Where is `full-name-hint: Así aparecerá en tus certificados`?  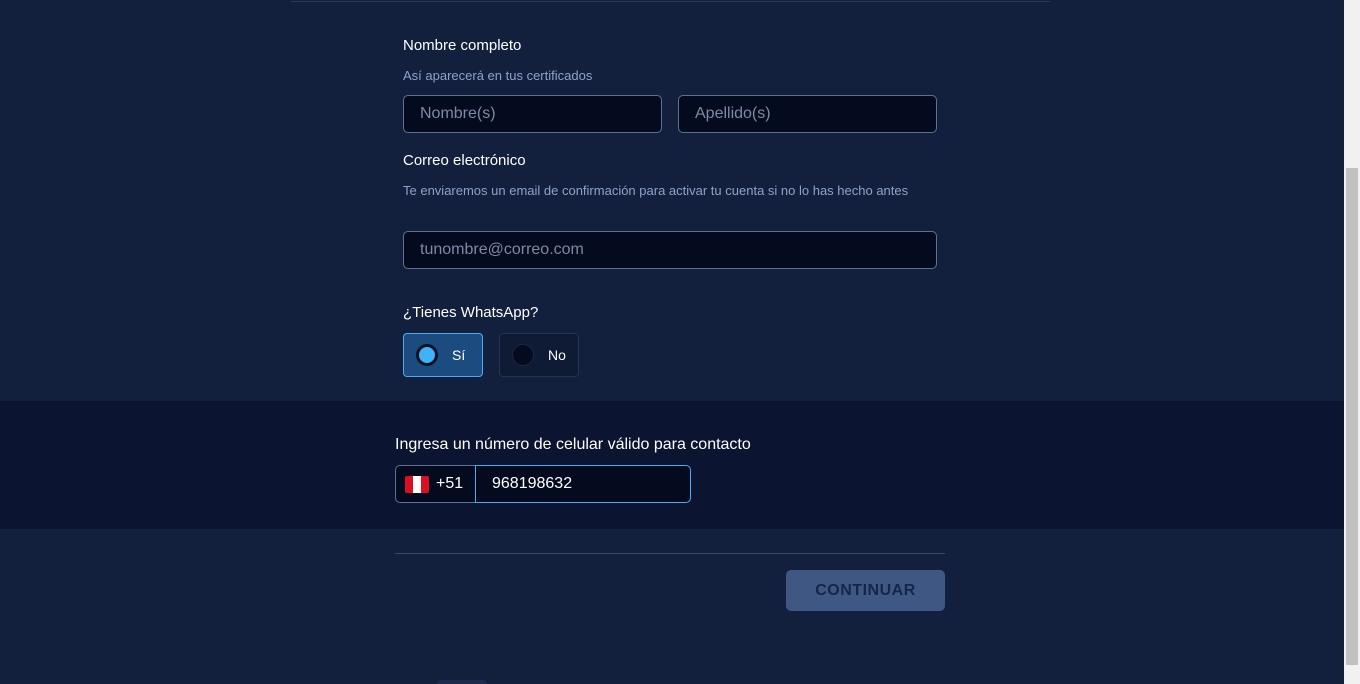
full-name-hint: Así aparecerá en tus certificados is located at coordinates (498, 75).